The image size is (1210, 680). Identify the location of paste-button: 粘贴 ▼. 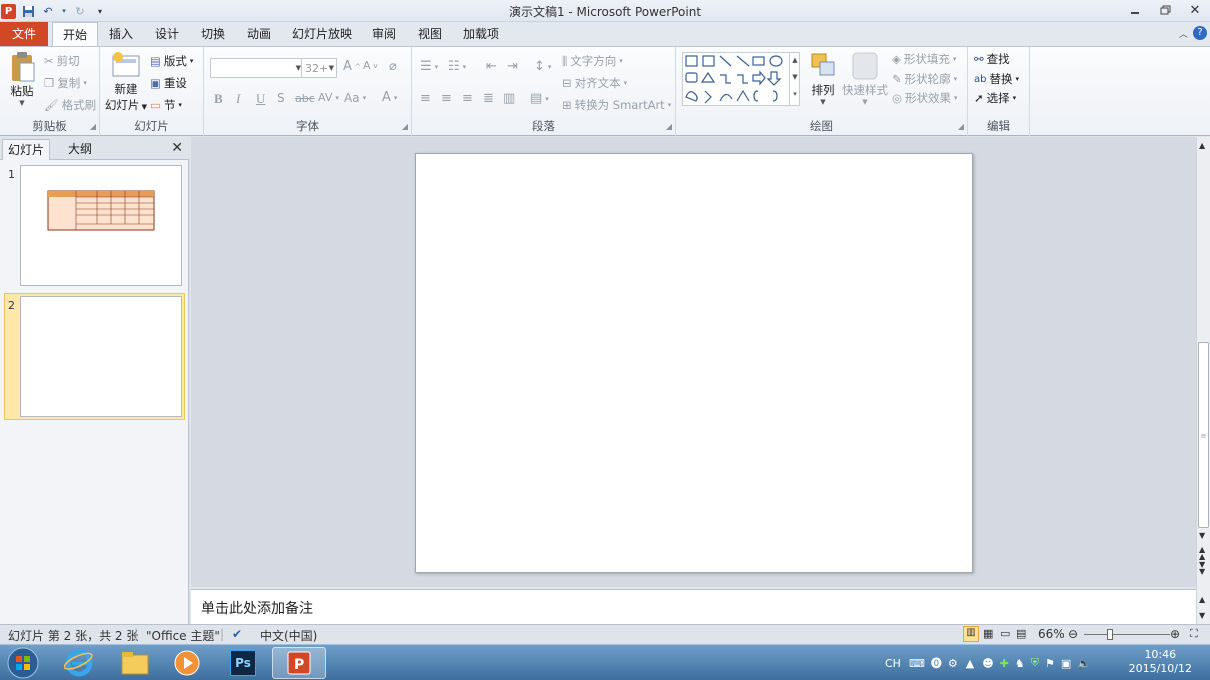
(22, 79).